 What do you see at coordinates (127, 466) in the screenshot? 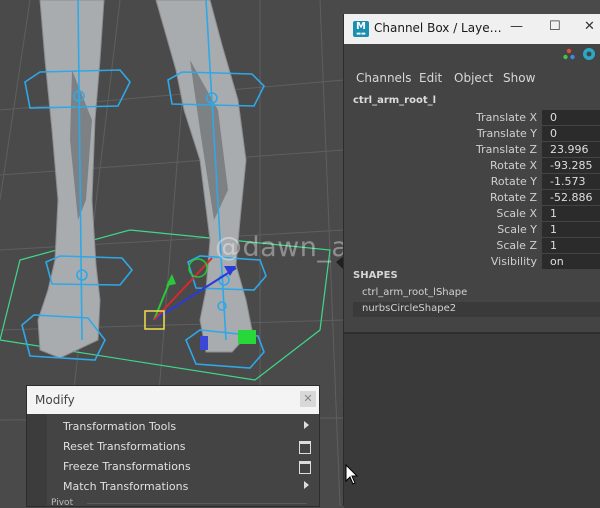
I see `menu-item-label: Freeze Transformations` at bounding box center [127, 466].